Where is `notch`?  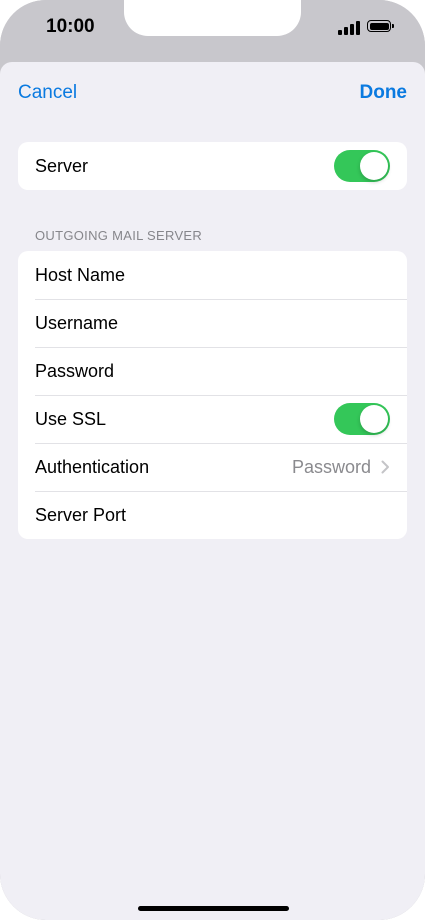 notch is located at coordinates (212, 18).